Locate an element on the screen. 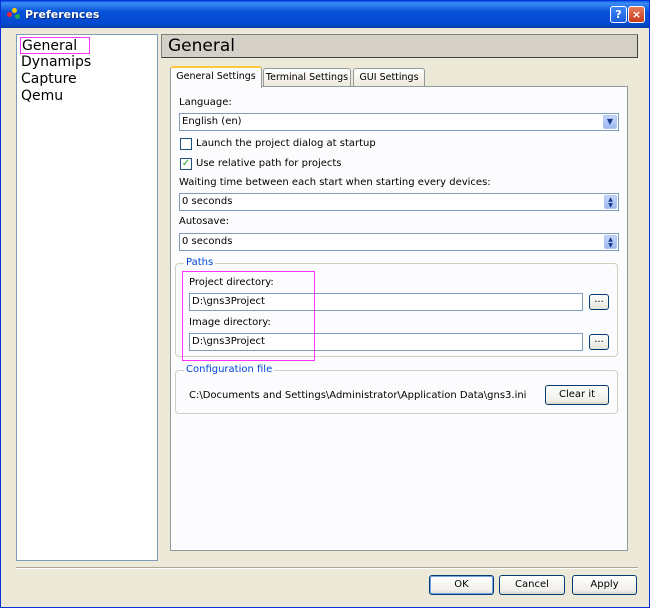 The height and width of the screenshot is (608, 650). language-label: Language: is located at coordinates (205, 102).